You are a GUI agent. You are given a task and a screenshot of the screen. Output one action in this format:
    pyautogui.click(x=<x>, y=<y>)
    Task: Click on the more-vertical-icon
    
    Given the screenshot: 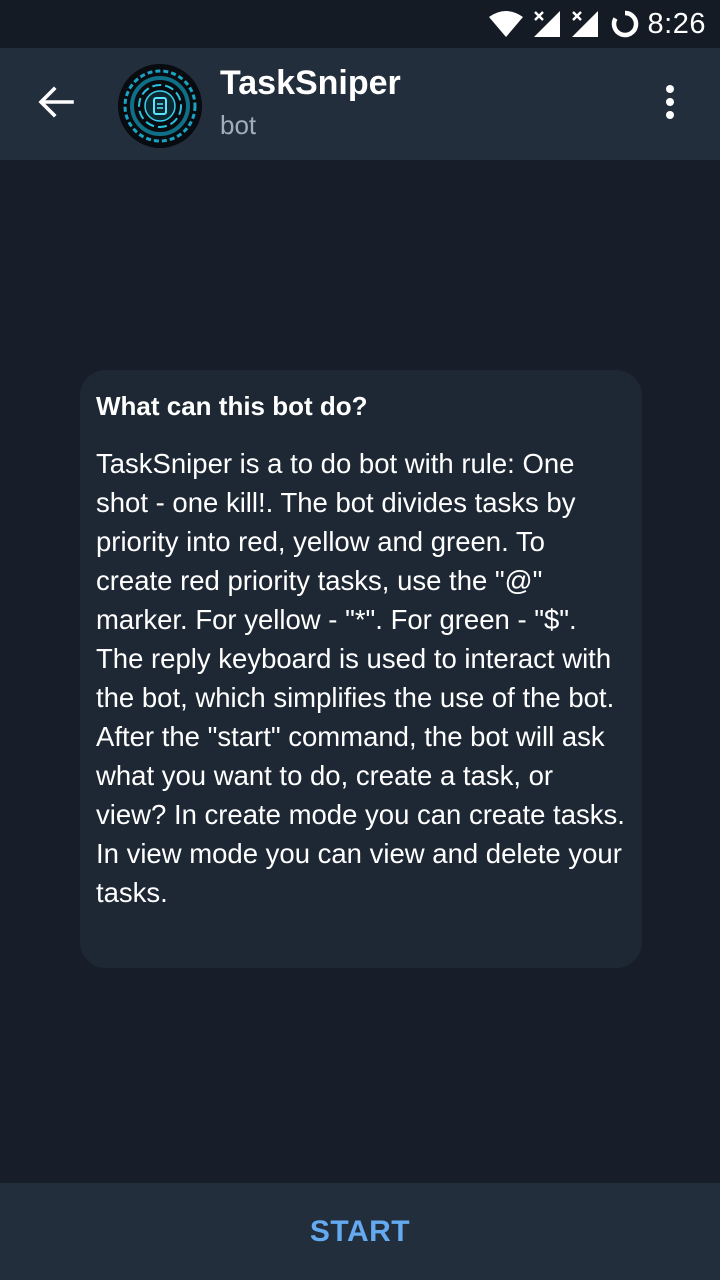 What is the action you would take?
    pyautogui.click(x=670, y=104)
    